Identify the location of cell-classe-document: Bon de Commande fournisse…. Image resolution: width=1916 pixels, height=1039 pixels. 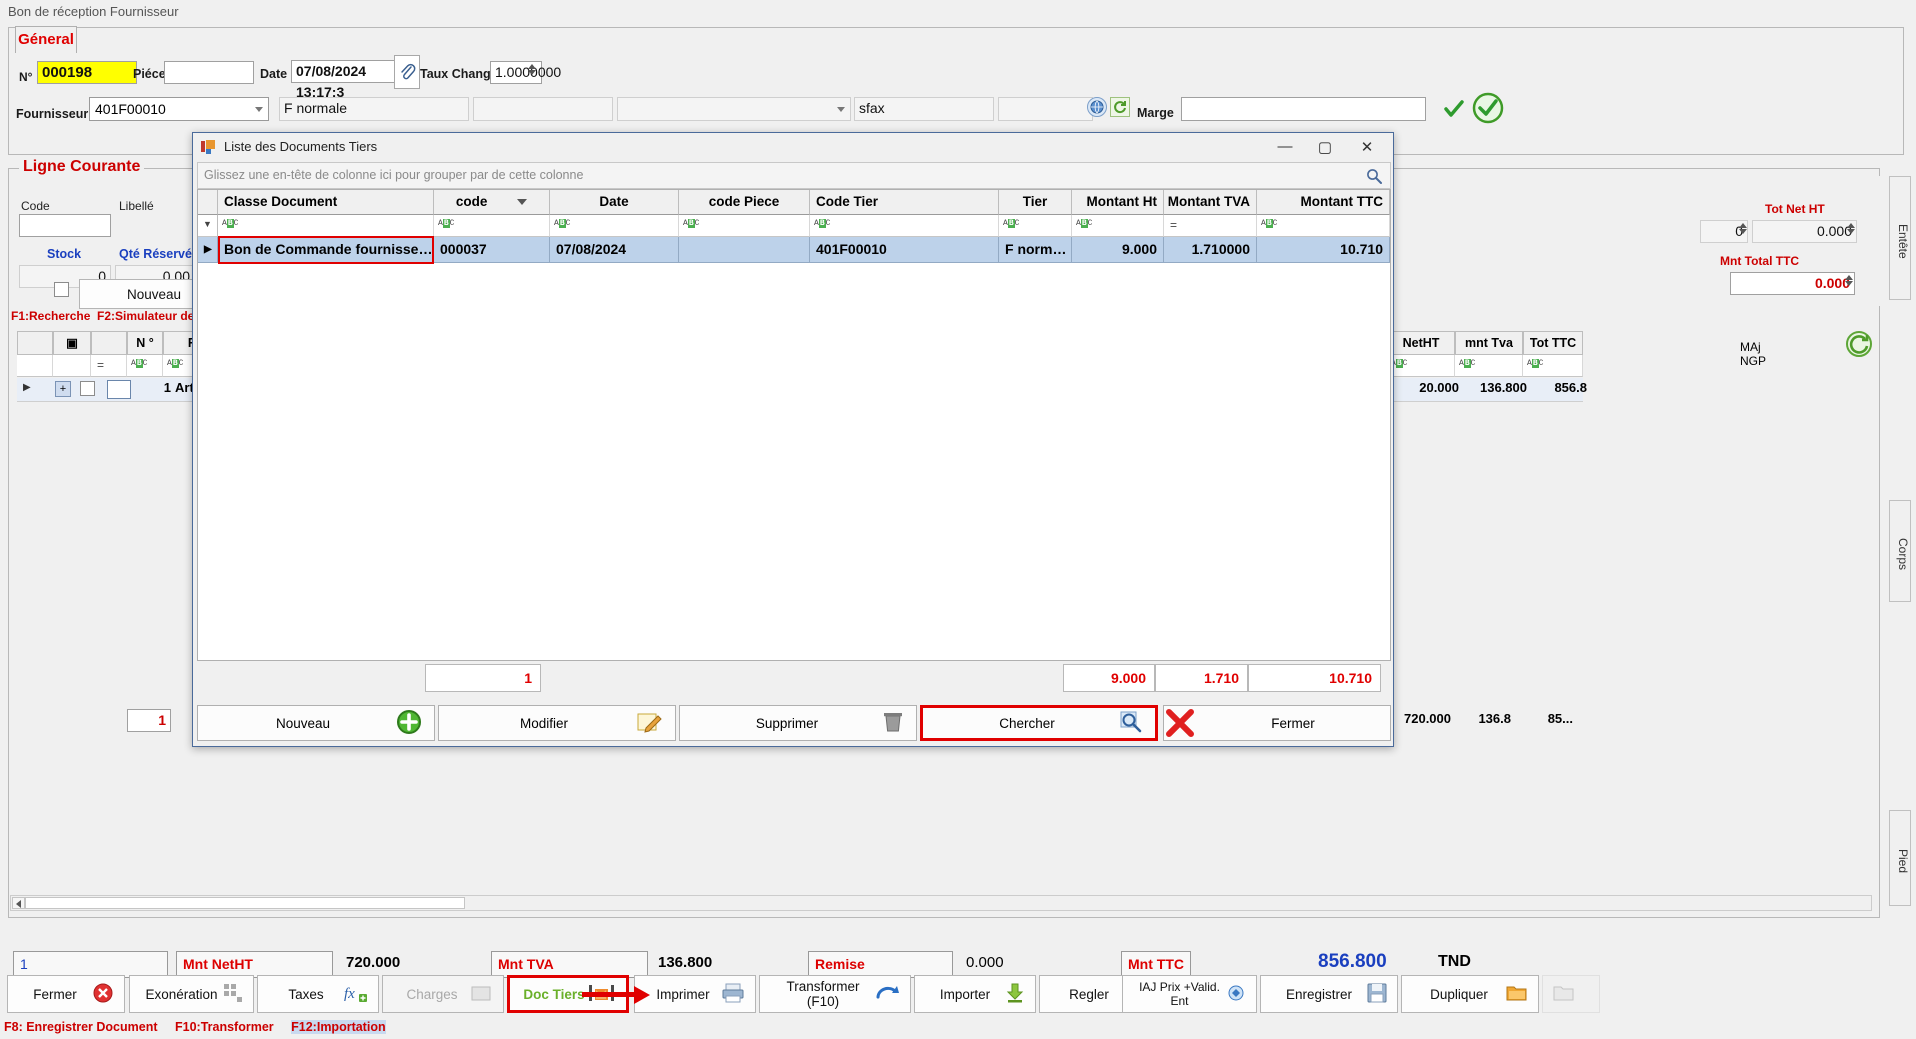
(326, 250).